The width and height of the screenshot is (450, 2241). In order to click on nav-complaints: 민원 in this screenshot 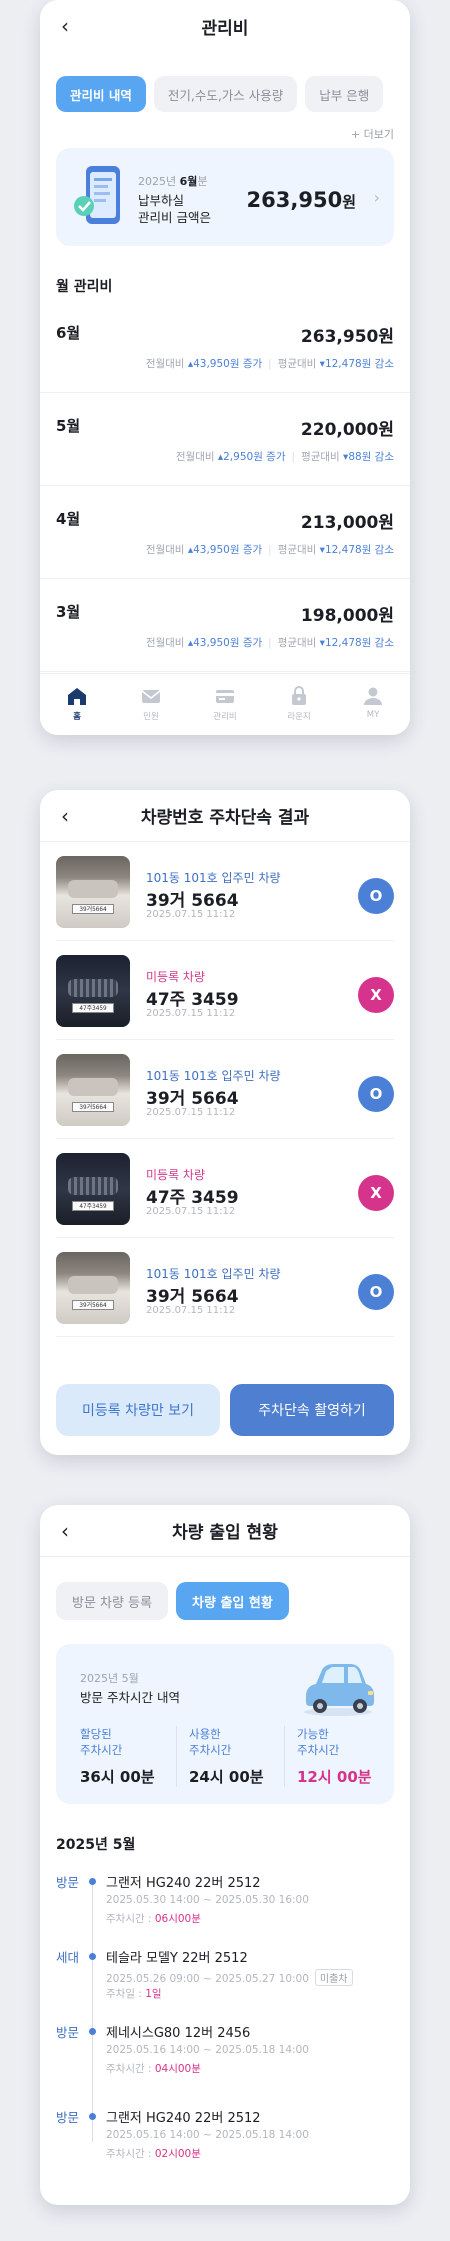, I will do `click(151, 704)`.